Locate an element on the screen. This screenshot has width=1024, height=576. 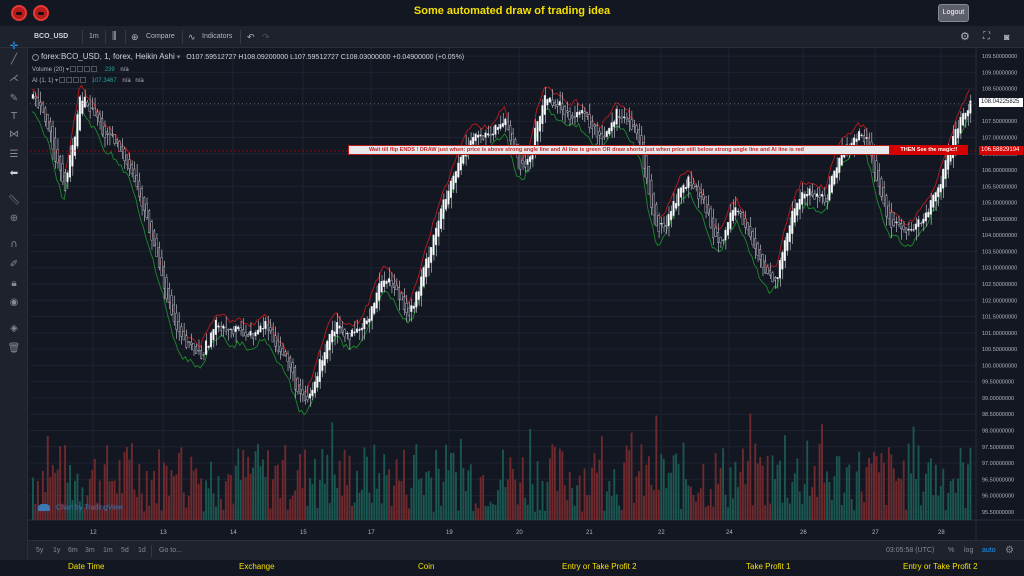
magnet-icon: ∩ is located at coordinates (14, 245).